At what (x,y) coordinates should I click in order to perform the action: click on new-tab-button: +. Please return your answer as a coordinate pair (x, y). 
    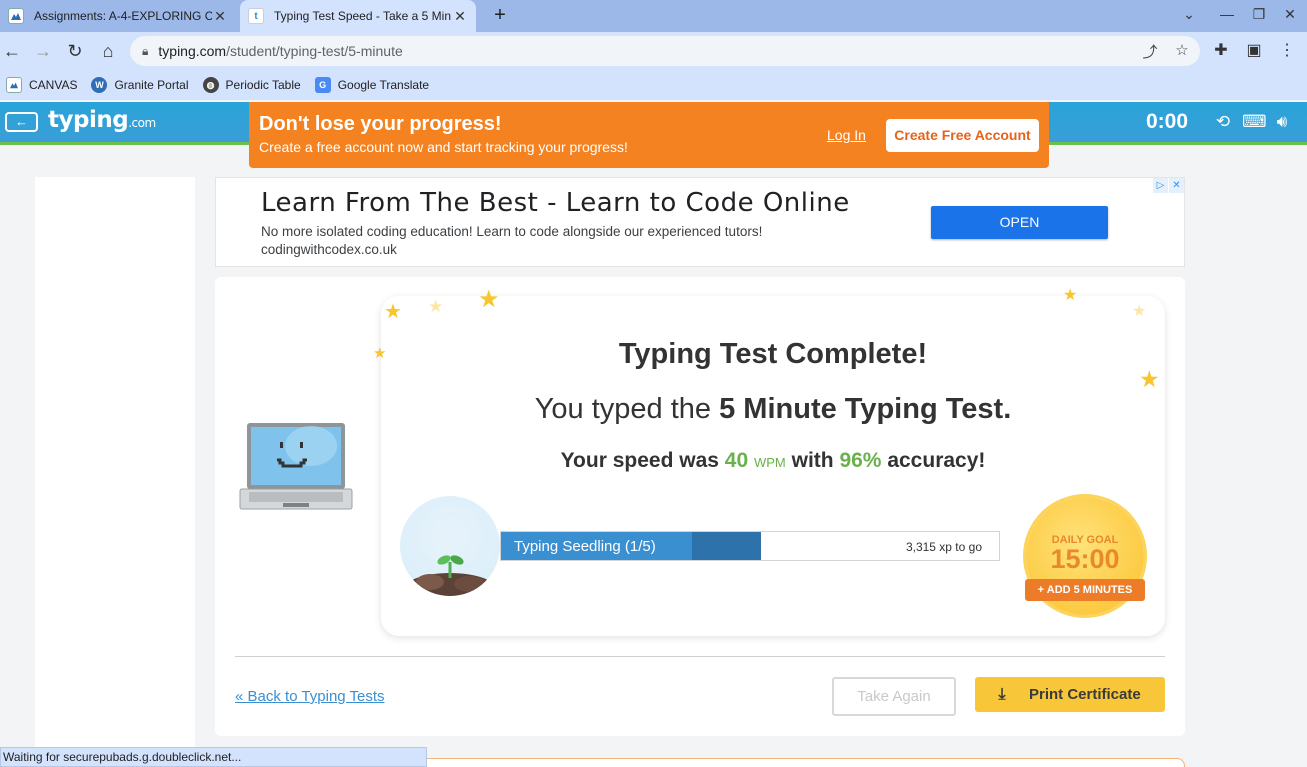
    Looking at the image, I should click on (500, 16).